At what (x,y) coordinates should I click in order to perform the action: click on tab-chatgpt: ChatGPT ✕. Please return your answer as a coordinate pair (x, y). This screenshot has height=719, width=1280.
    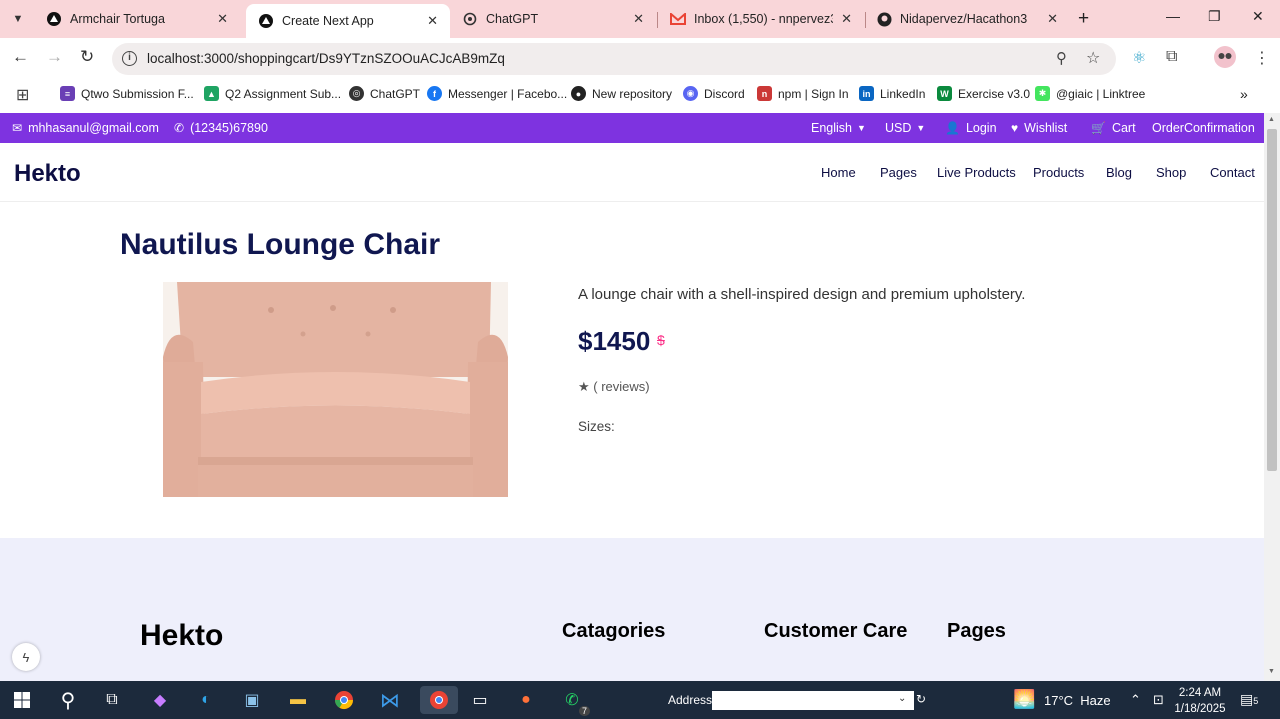
    Looking at the image, I should click on (553, 19).